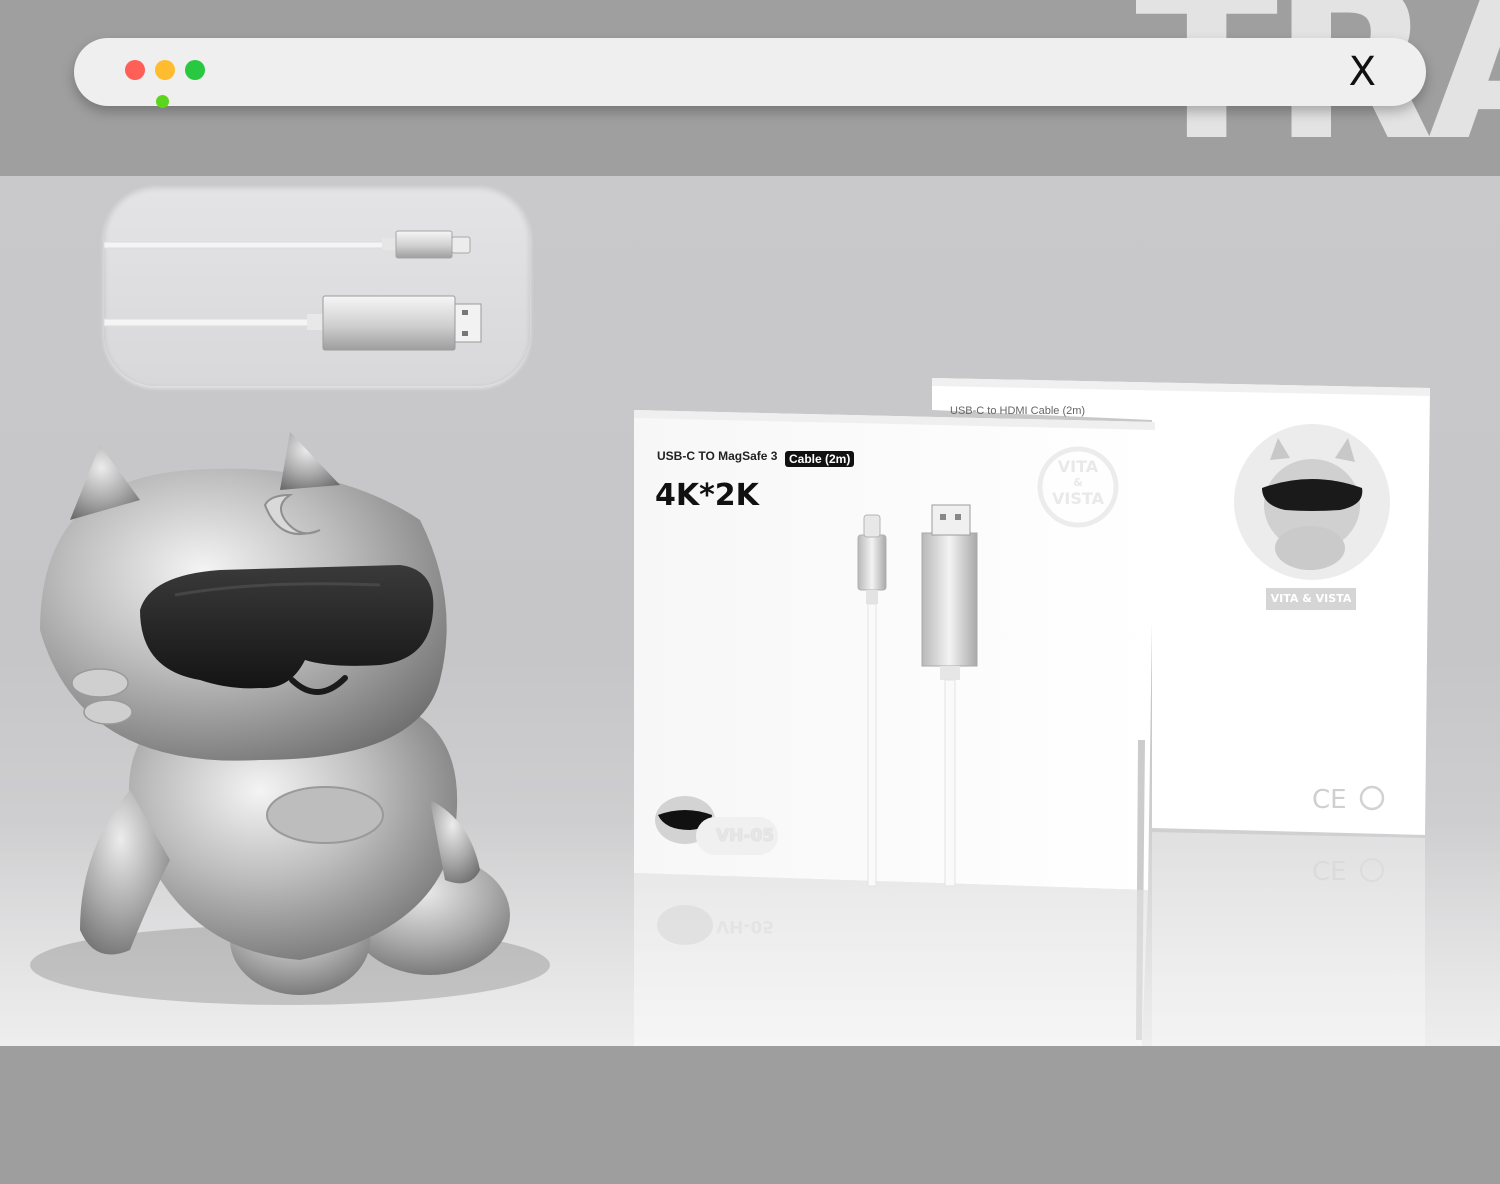  Describe the element at coordinates (1329, 872) in the screenshot. I see `svg-text: CE` at that location.